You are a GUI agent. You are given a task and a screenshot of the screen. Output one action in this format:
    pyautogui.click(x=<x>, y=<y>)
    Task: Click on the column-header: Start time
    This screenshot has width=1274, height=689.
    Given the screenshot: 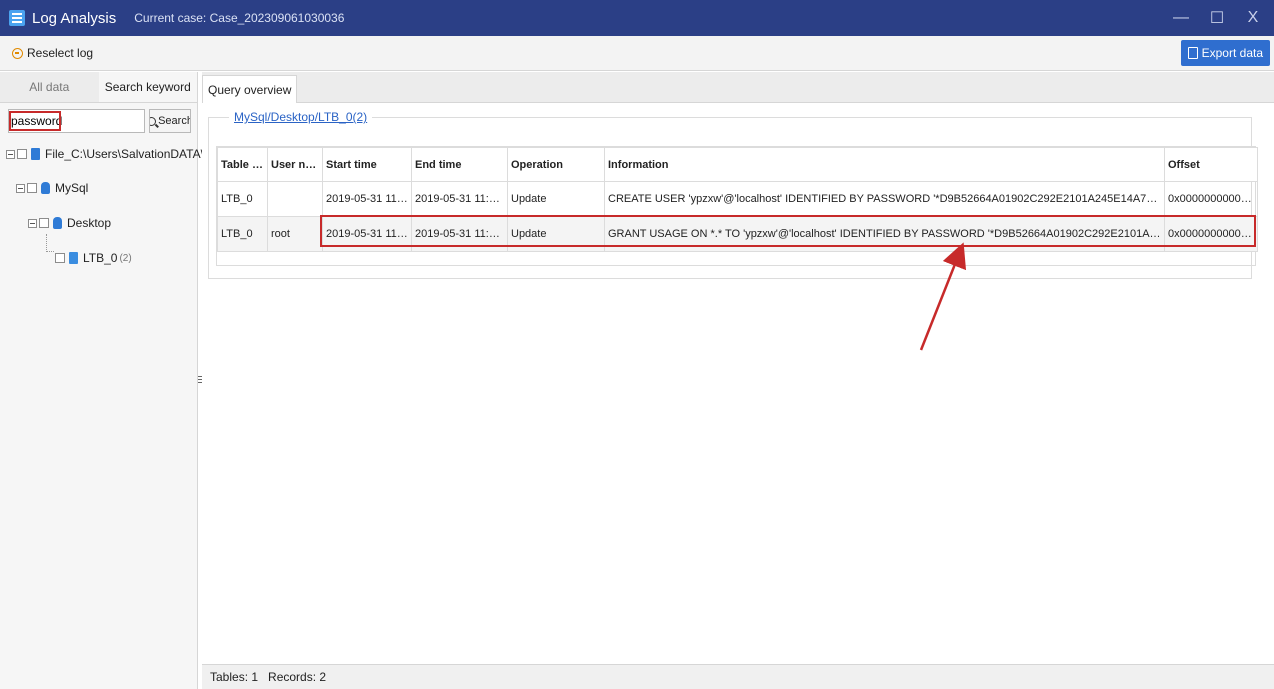 What is the action you would take?
    pyautogui.click(x=367, y=164)
    